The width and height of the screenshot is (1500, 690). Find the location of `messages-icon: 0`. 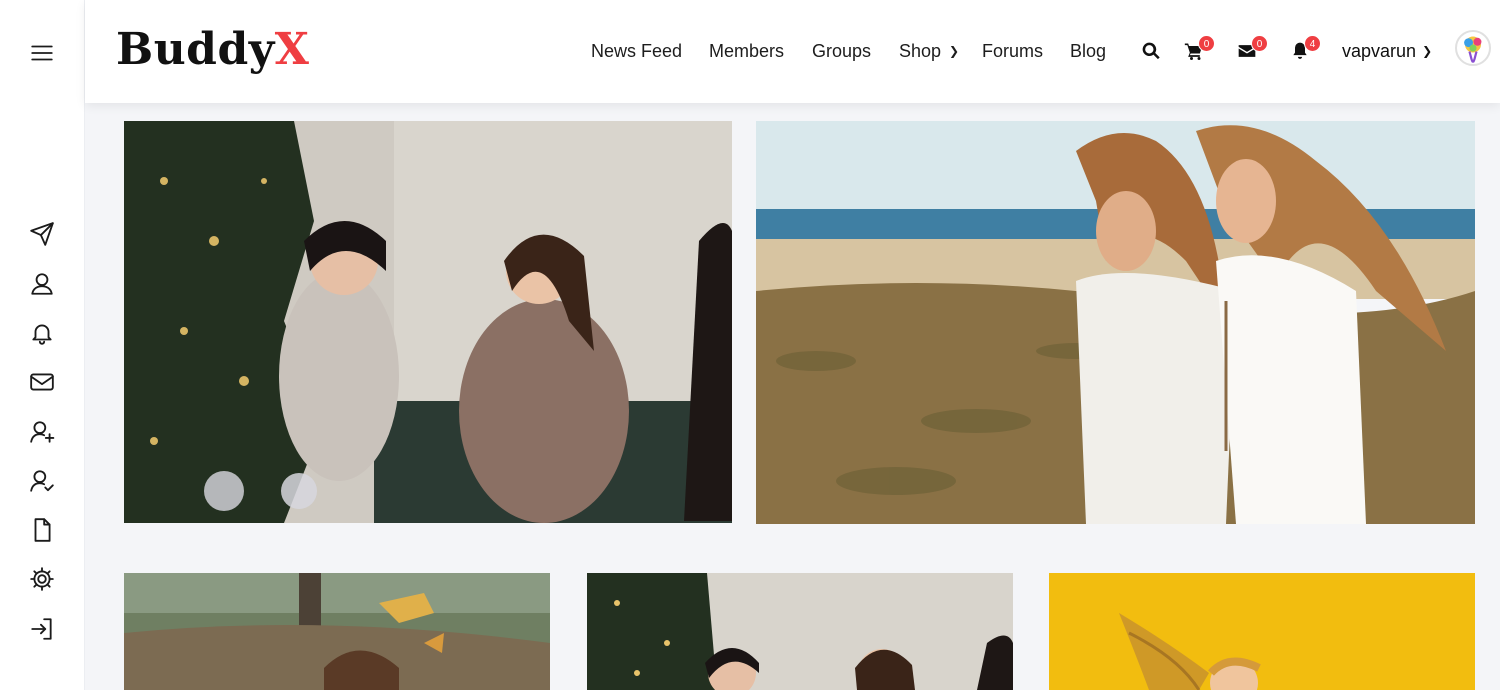

messages-icon: 0 is located at coordinates (1252, 49).